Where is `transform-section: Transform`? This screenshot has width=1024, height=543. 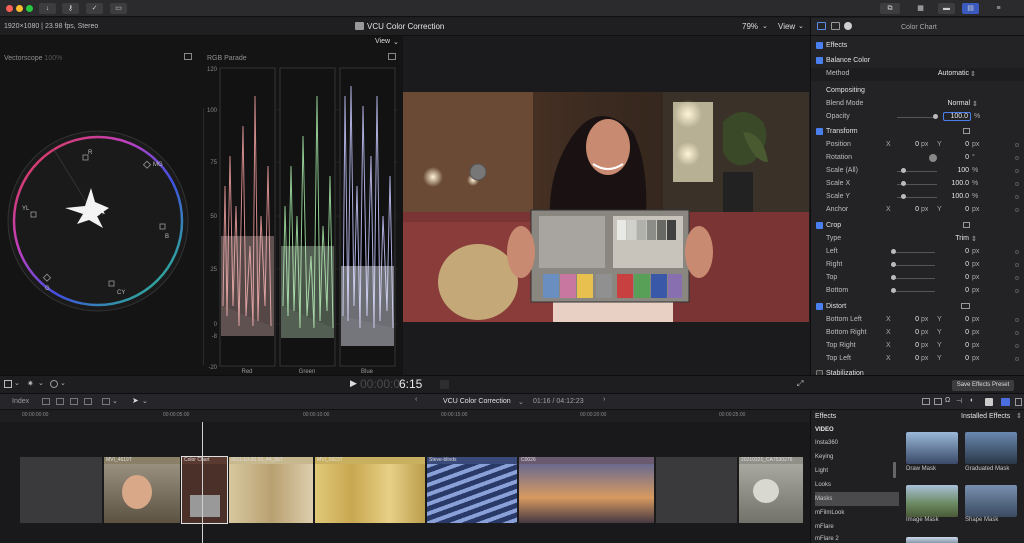 transform-section: Transform is located at coordinates (917, 132).